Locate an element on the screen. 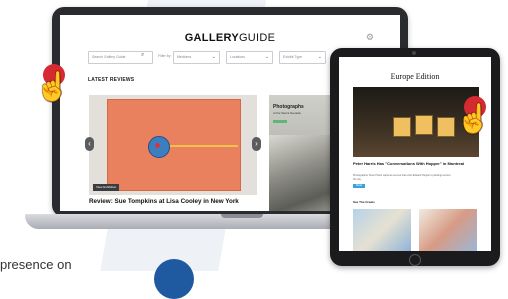 The height and width of the screenshot is (299, 508). locations-select: Locations ⌄ is located at coordinates (249, 57).